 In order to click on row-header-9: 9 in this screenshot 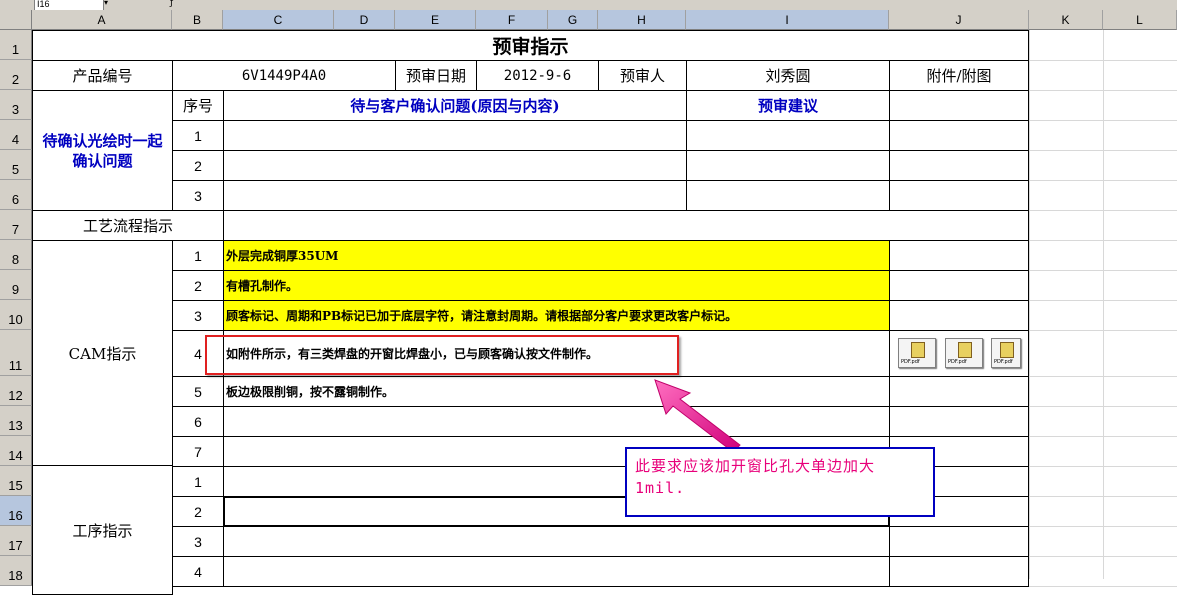, I will do `click(16, 285)`.